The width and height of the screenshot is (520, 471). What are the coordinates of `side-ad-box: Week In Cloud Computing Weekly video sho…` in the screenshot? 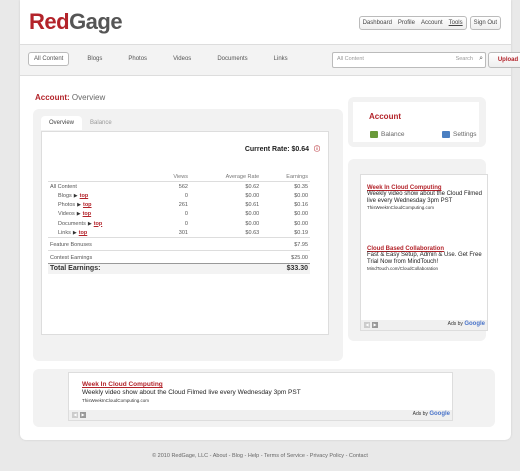 It's located at (418, 250).